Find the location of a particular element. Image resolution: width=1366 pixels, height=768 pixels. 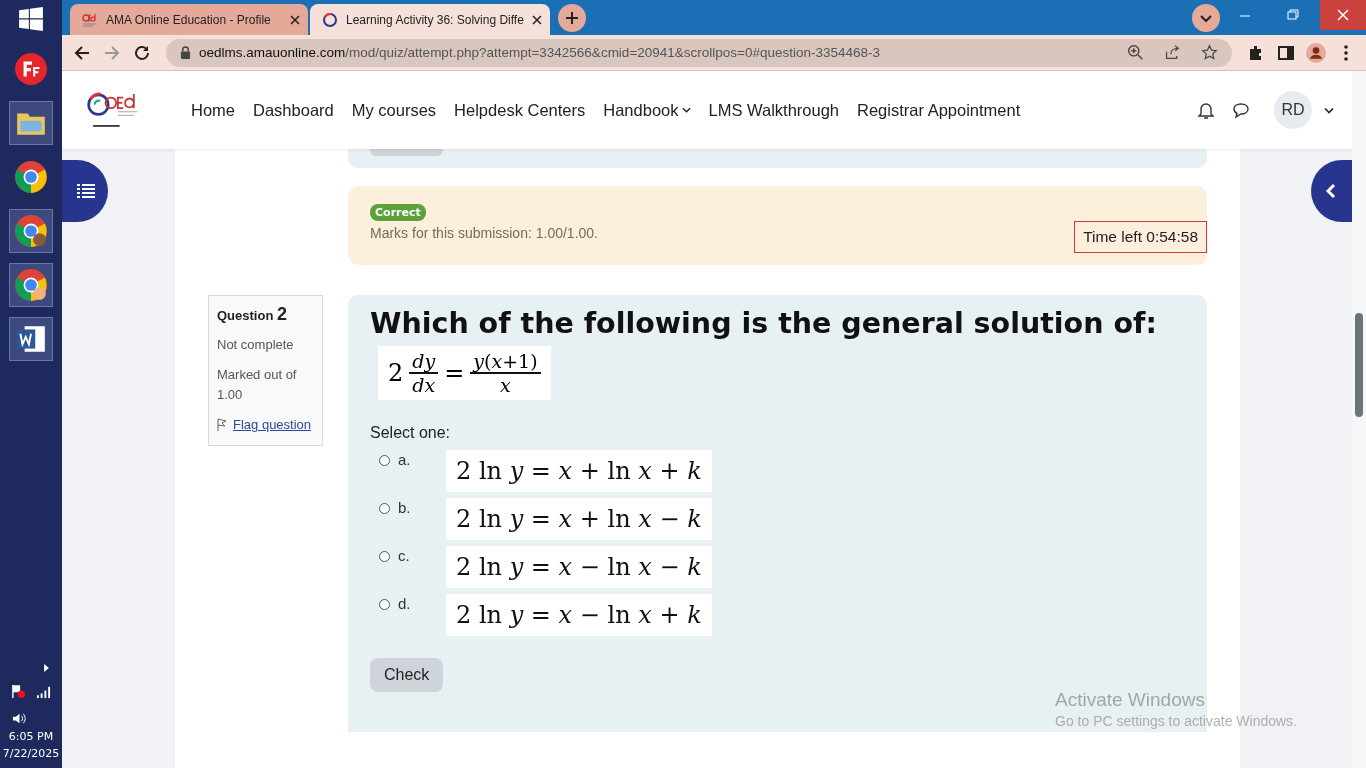

ring-logo-icon is located at coordinates (330, 19).